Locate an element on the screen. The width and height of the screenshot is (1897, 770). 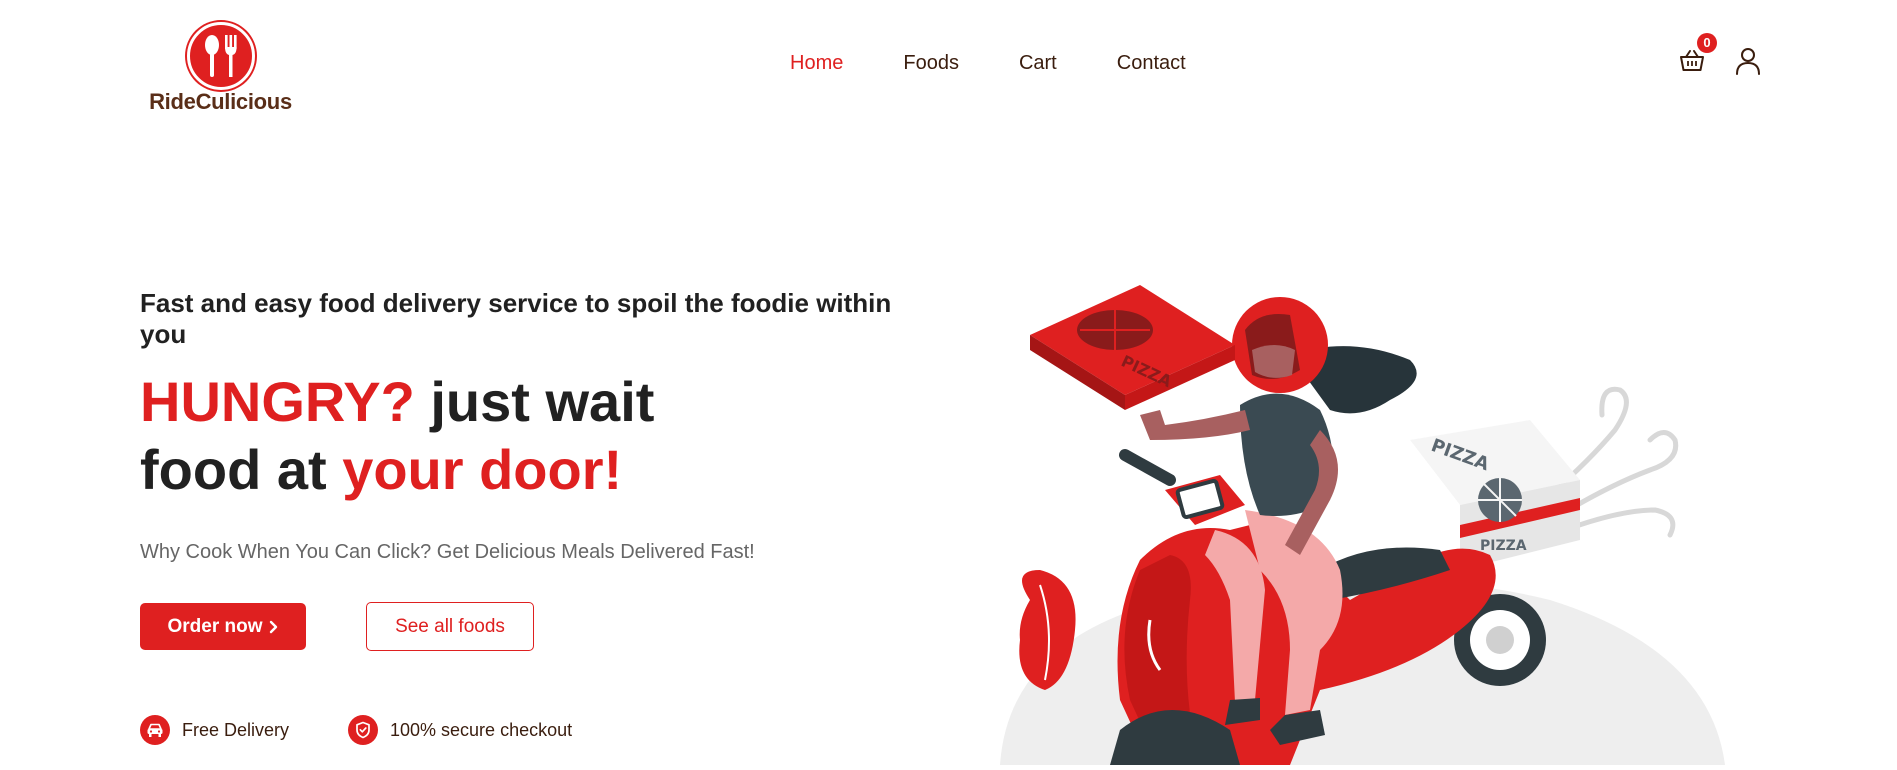
logo-mark is located at coordinates (221, 56).